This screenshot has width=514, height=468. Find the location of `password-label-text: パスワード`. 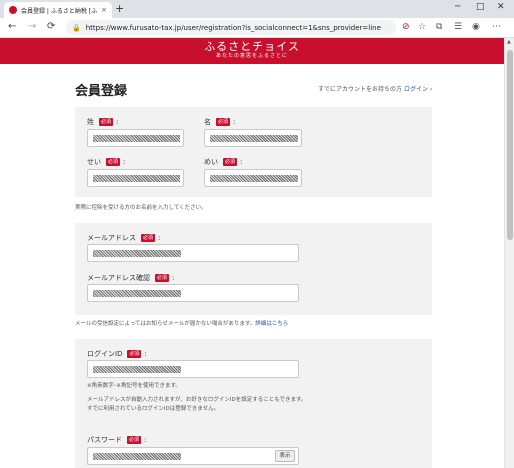

password-label-text: パスワード is located at coordinates (104, 440).